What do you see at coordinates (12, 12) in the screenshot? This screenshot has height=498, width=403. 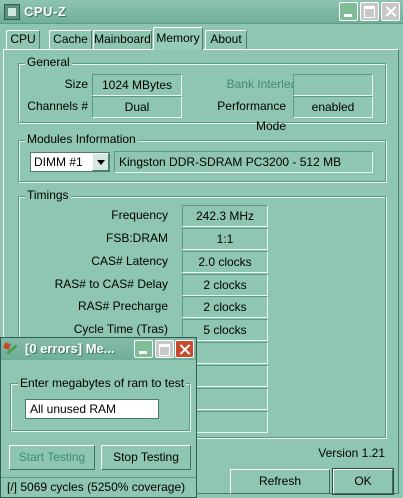 I see `cpu-z-app-icon` at bounding box center [12, 12].